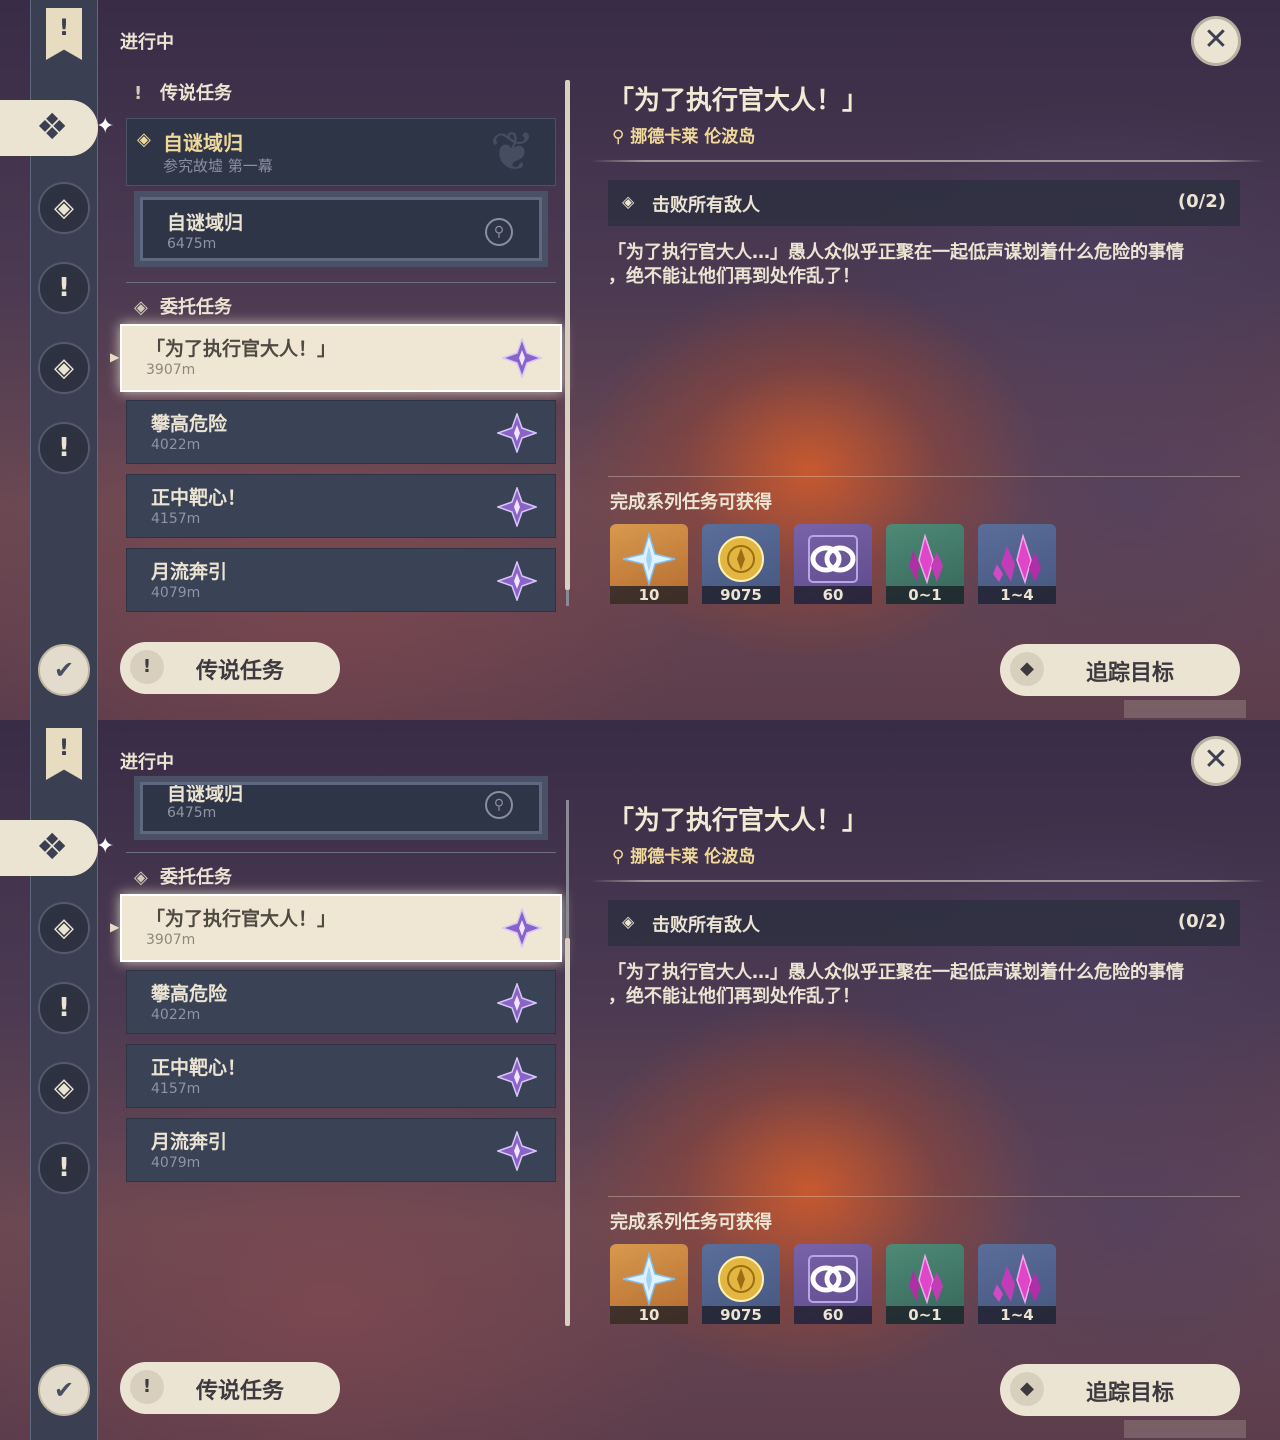  I want to click on quest-distance: 3907m, so click(171, 370).